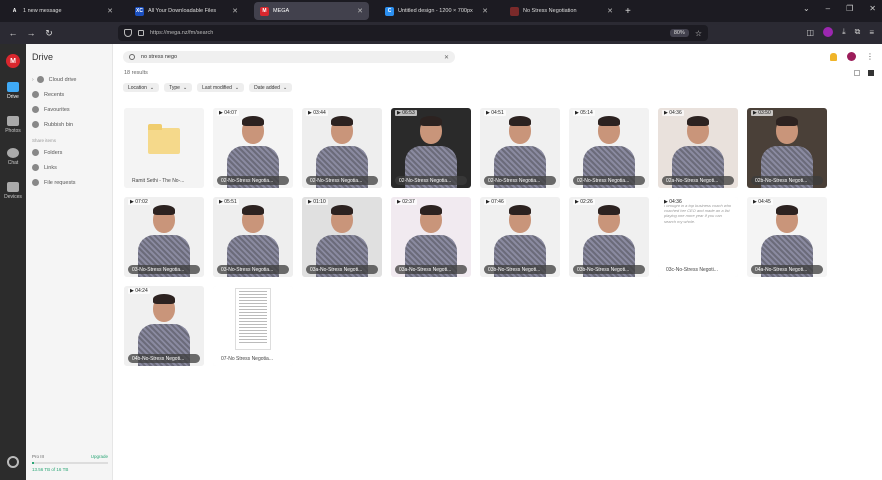 The width and height of the screenshot is (882, 480). What do you see at coordinates (35, 109) in the screenshot?
I see `heart-icon` at bounding box center [35, 109].